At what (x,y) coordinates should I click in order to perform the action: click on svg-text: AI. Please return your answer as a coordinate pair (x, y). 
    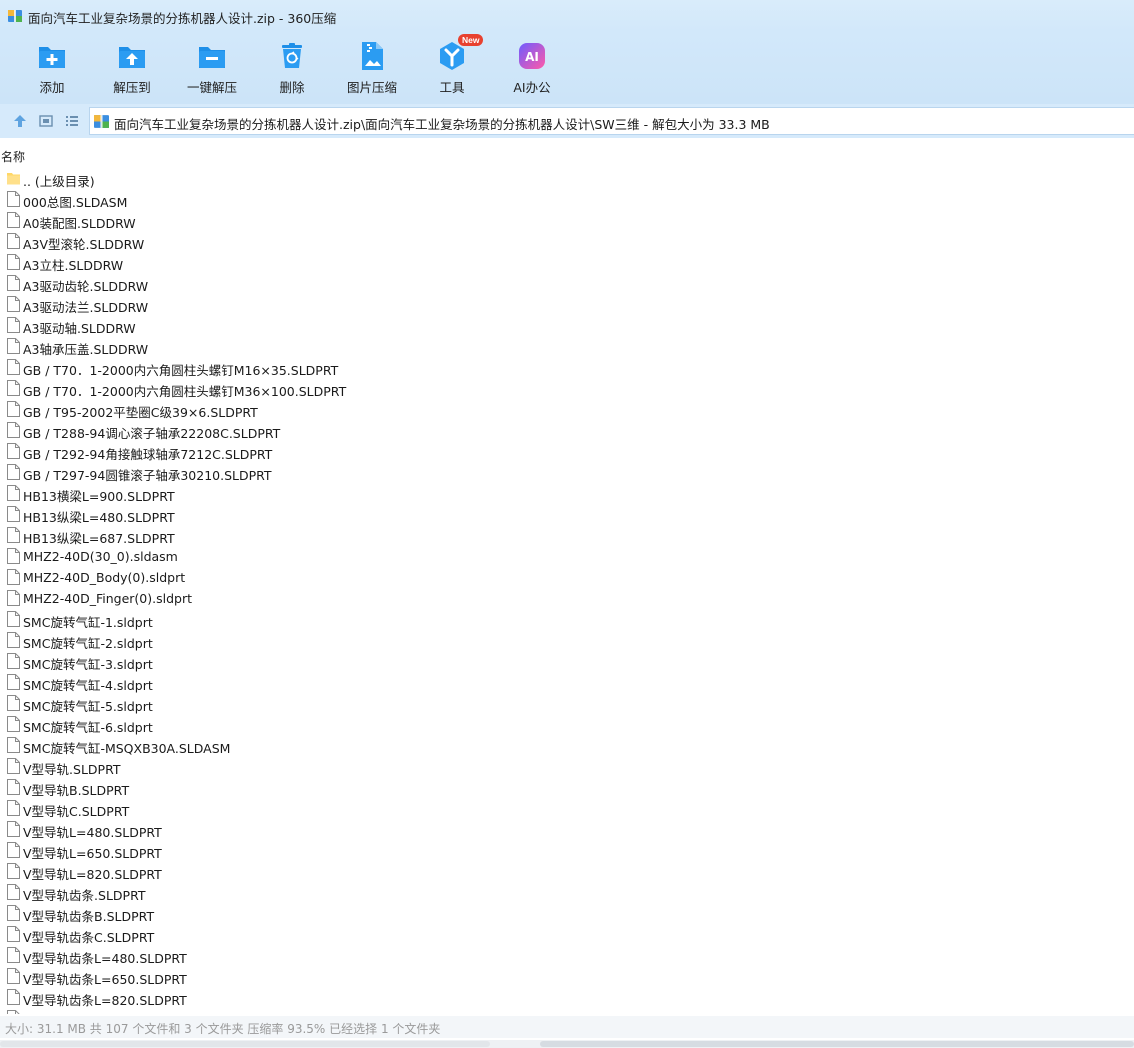
    Looking at the image, I should click on (532, 57).